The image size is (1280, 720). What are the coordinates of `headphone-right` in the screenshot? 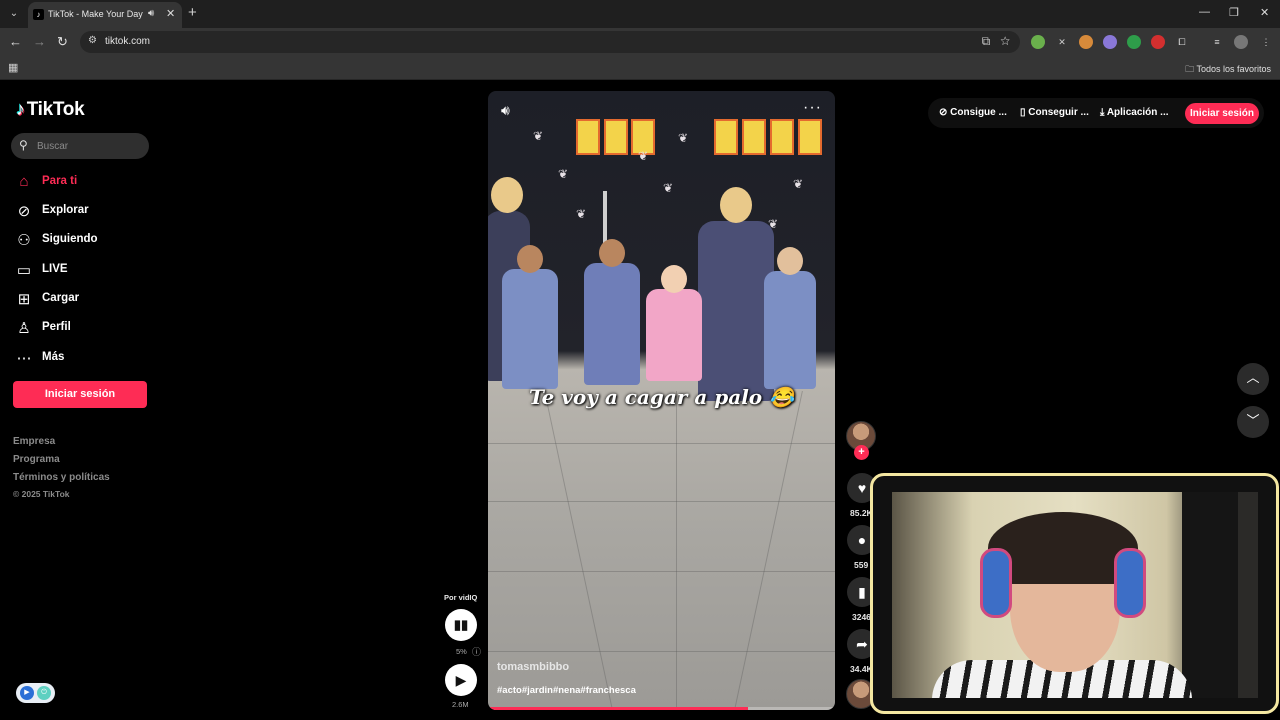 It's located at (1130, 583).